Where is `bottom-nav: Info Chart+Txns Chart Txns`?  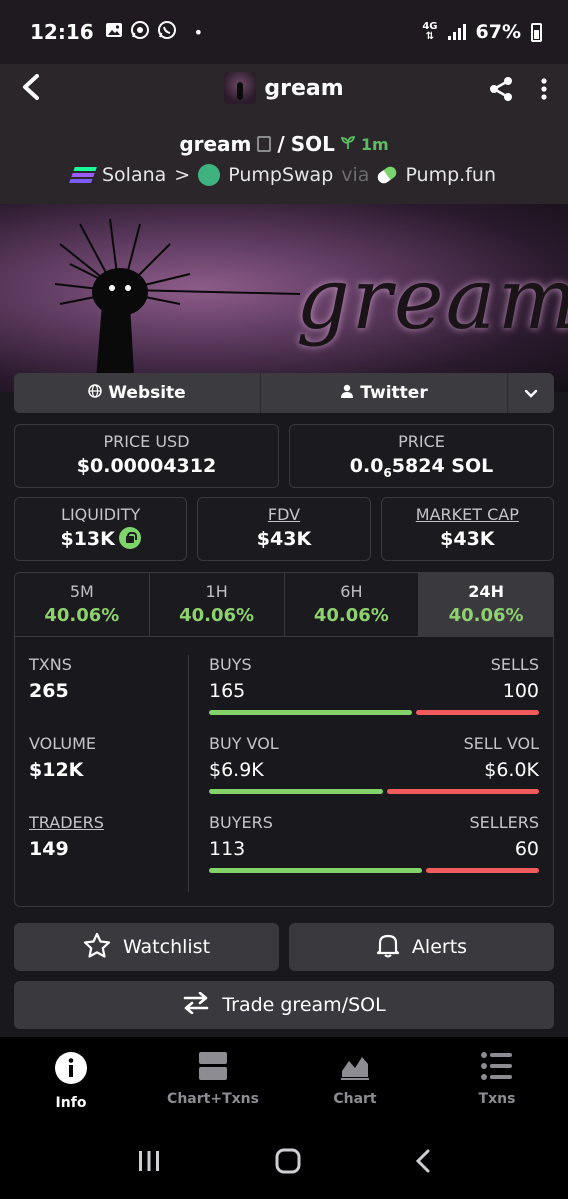
bottom-nav: Info Chart+Txns Chart Txns is located at coordinates (284, 1082).